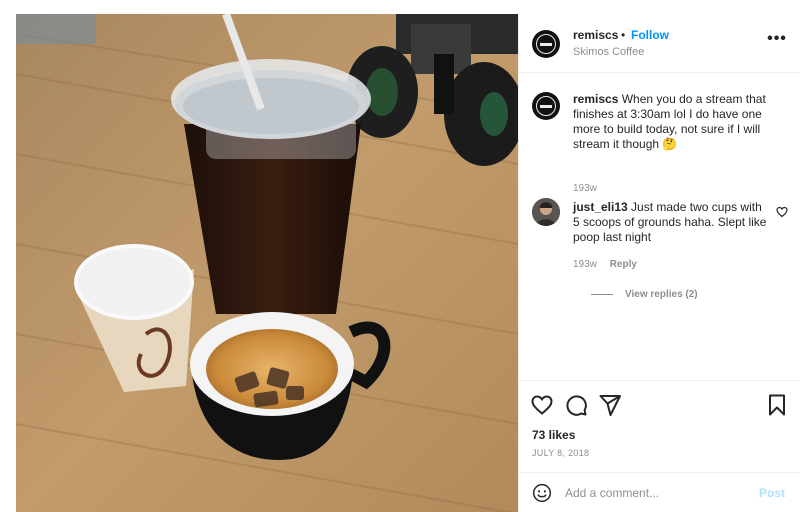 This screenshot has width=800, height=512. I want to click on emoji-icon, so click(542, 493).